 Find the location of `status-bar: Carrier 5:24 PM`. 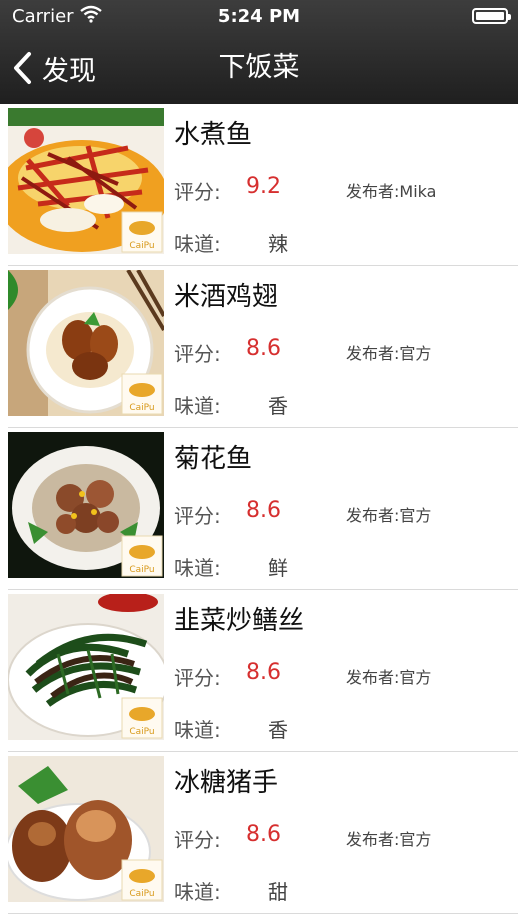

status-bar: Carrier 5:24 PM is located at coordinates (259, 17).